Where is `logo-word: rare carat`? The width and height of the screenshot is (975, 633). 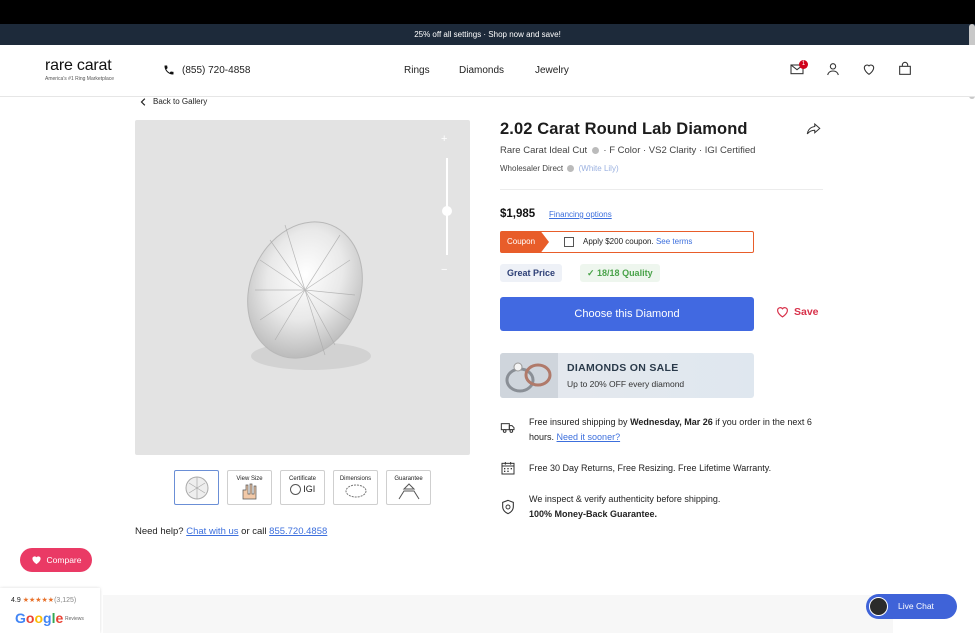
logo-word: rare carat is located at coordinates (78, 65).